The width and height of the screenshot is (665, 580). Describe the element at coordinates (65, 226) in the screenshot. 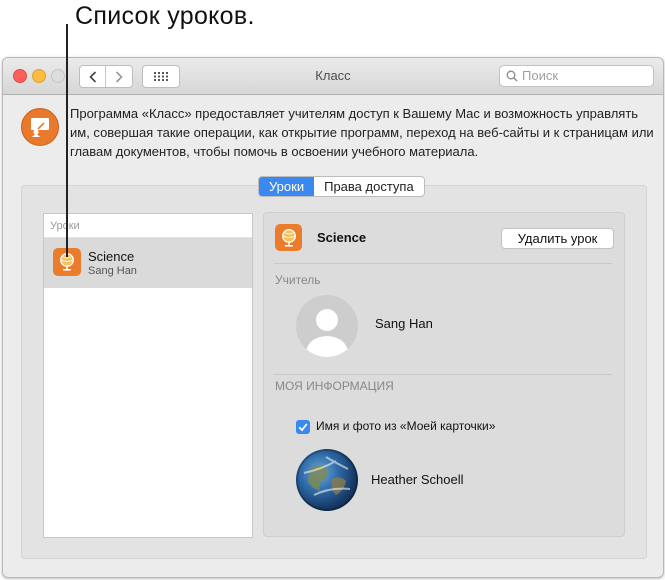

I see `lessons-list-header: Уроки` at that location.